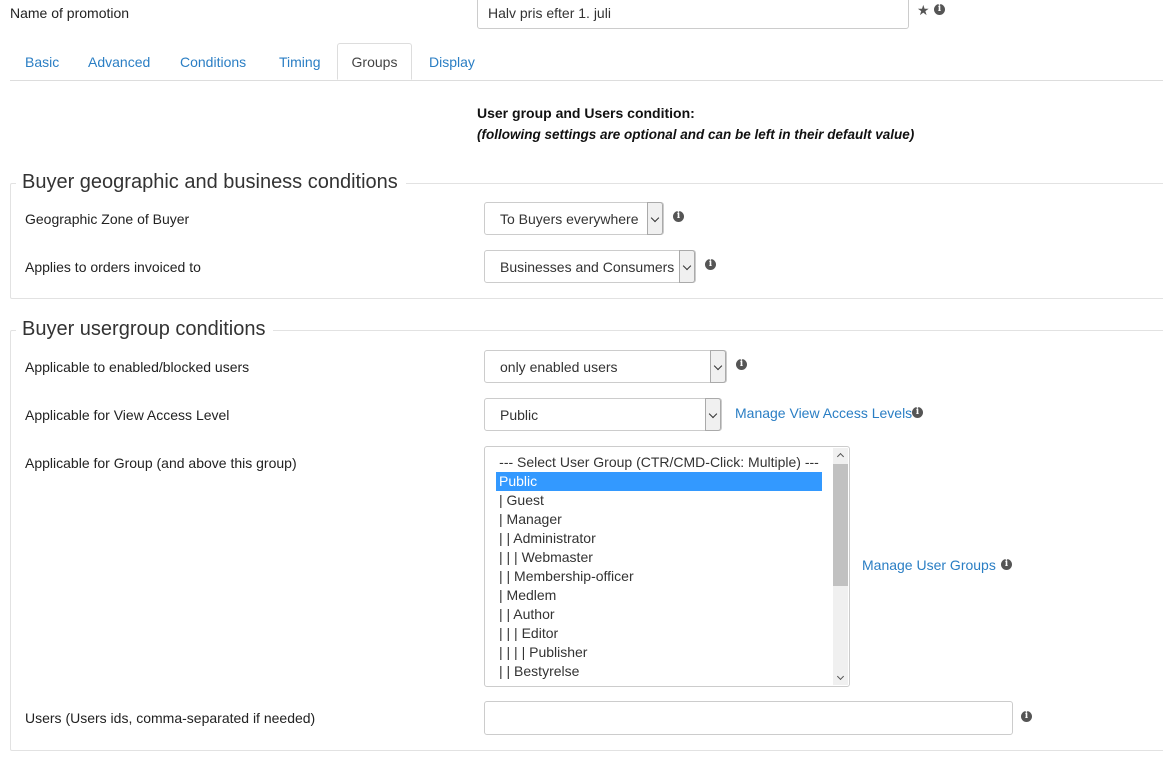  What do you see at coordinates (659, 614) in the screenshot?
I see `list-item: | | Author` at bounding box center [659, 614].